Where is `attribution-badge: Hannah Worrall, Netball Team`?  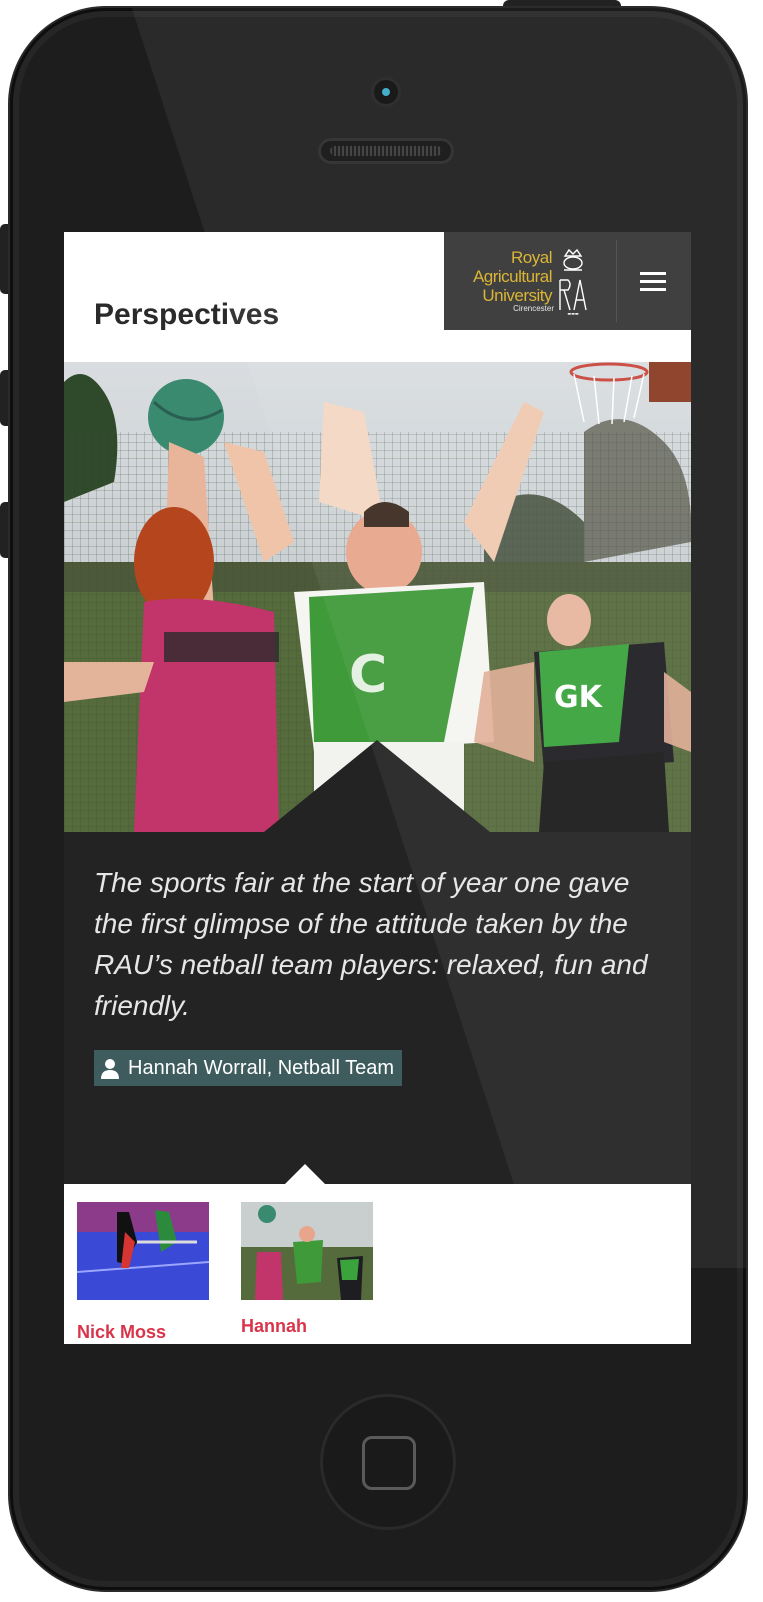 attribution-badge: Hannah Worrall, Netball Team is located at coordinates (248, 1068).